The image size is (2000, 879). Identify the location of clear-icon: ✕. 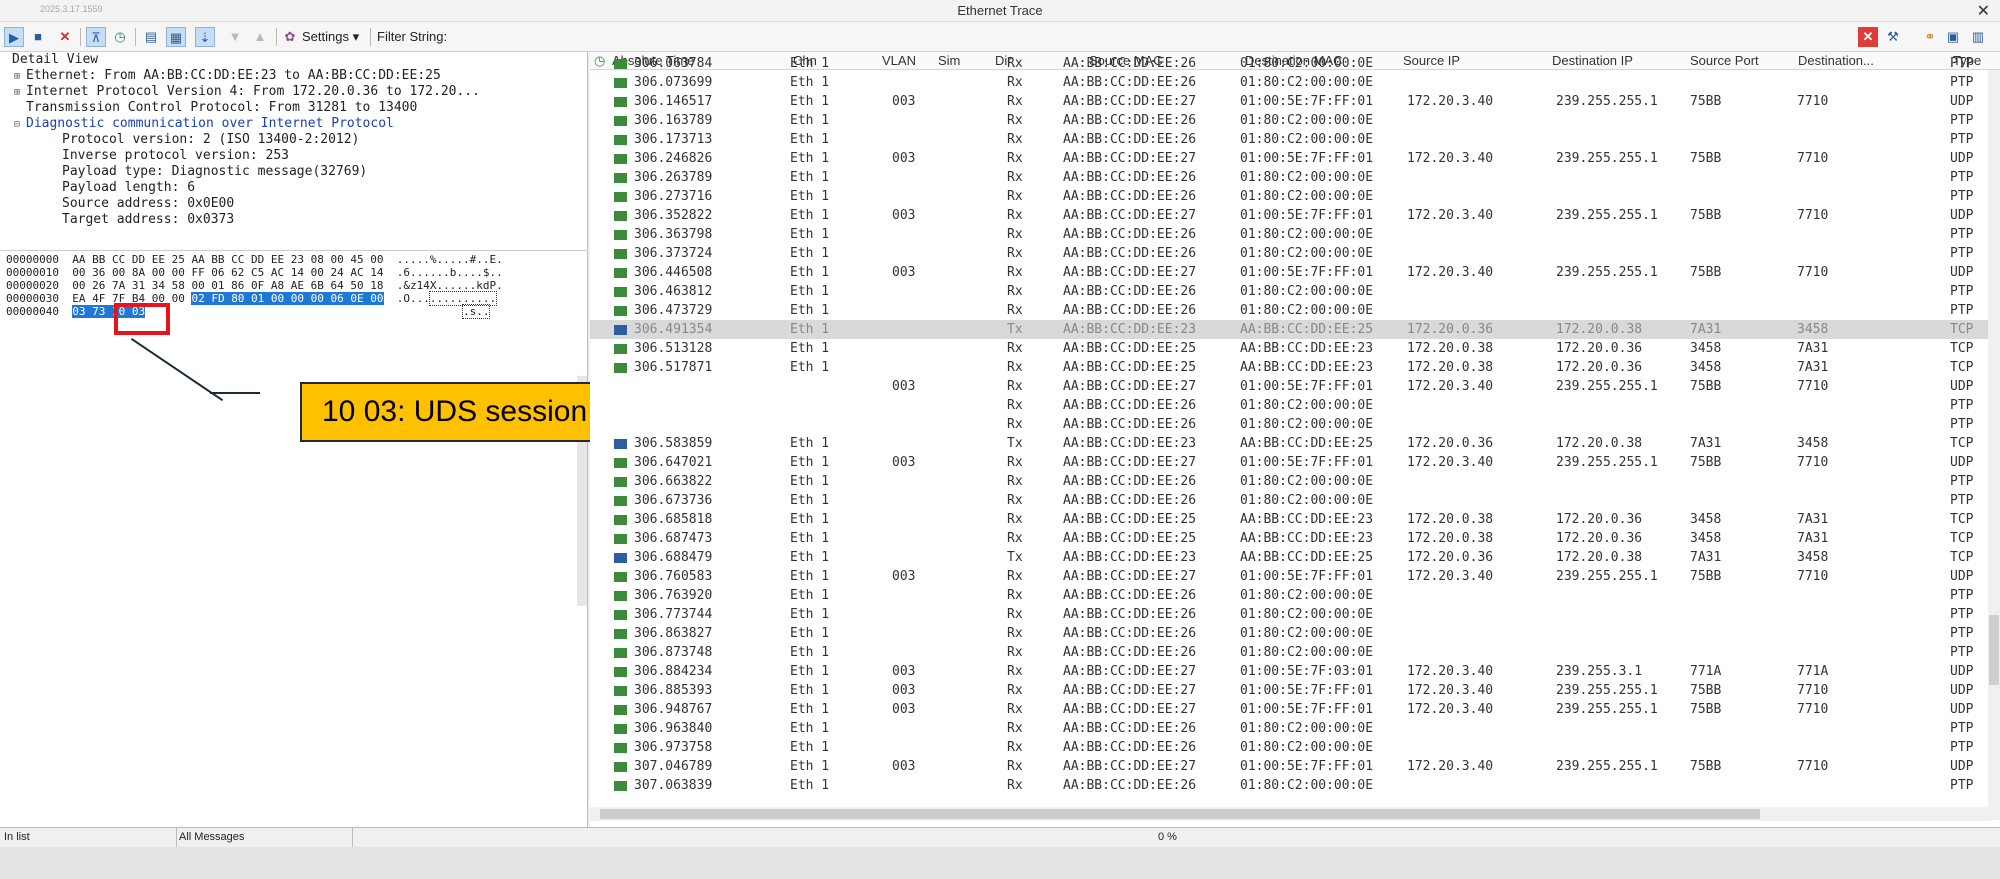
(65, 37).